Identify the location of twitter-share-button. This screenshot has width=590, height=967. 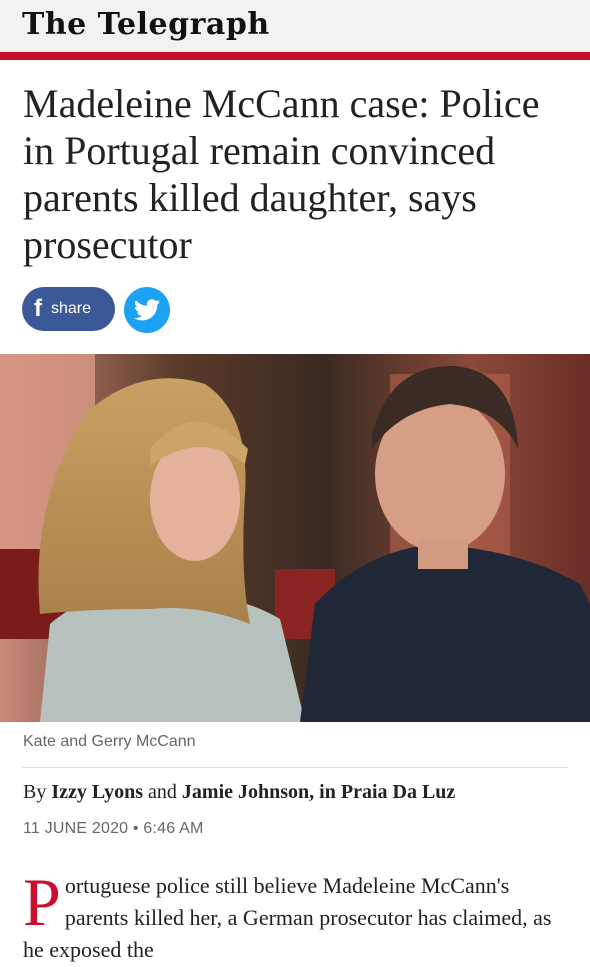
(147, 310).